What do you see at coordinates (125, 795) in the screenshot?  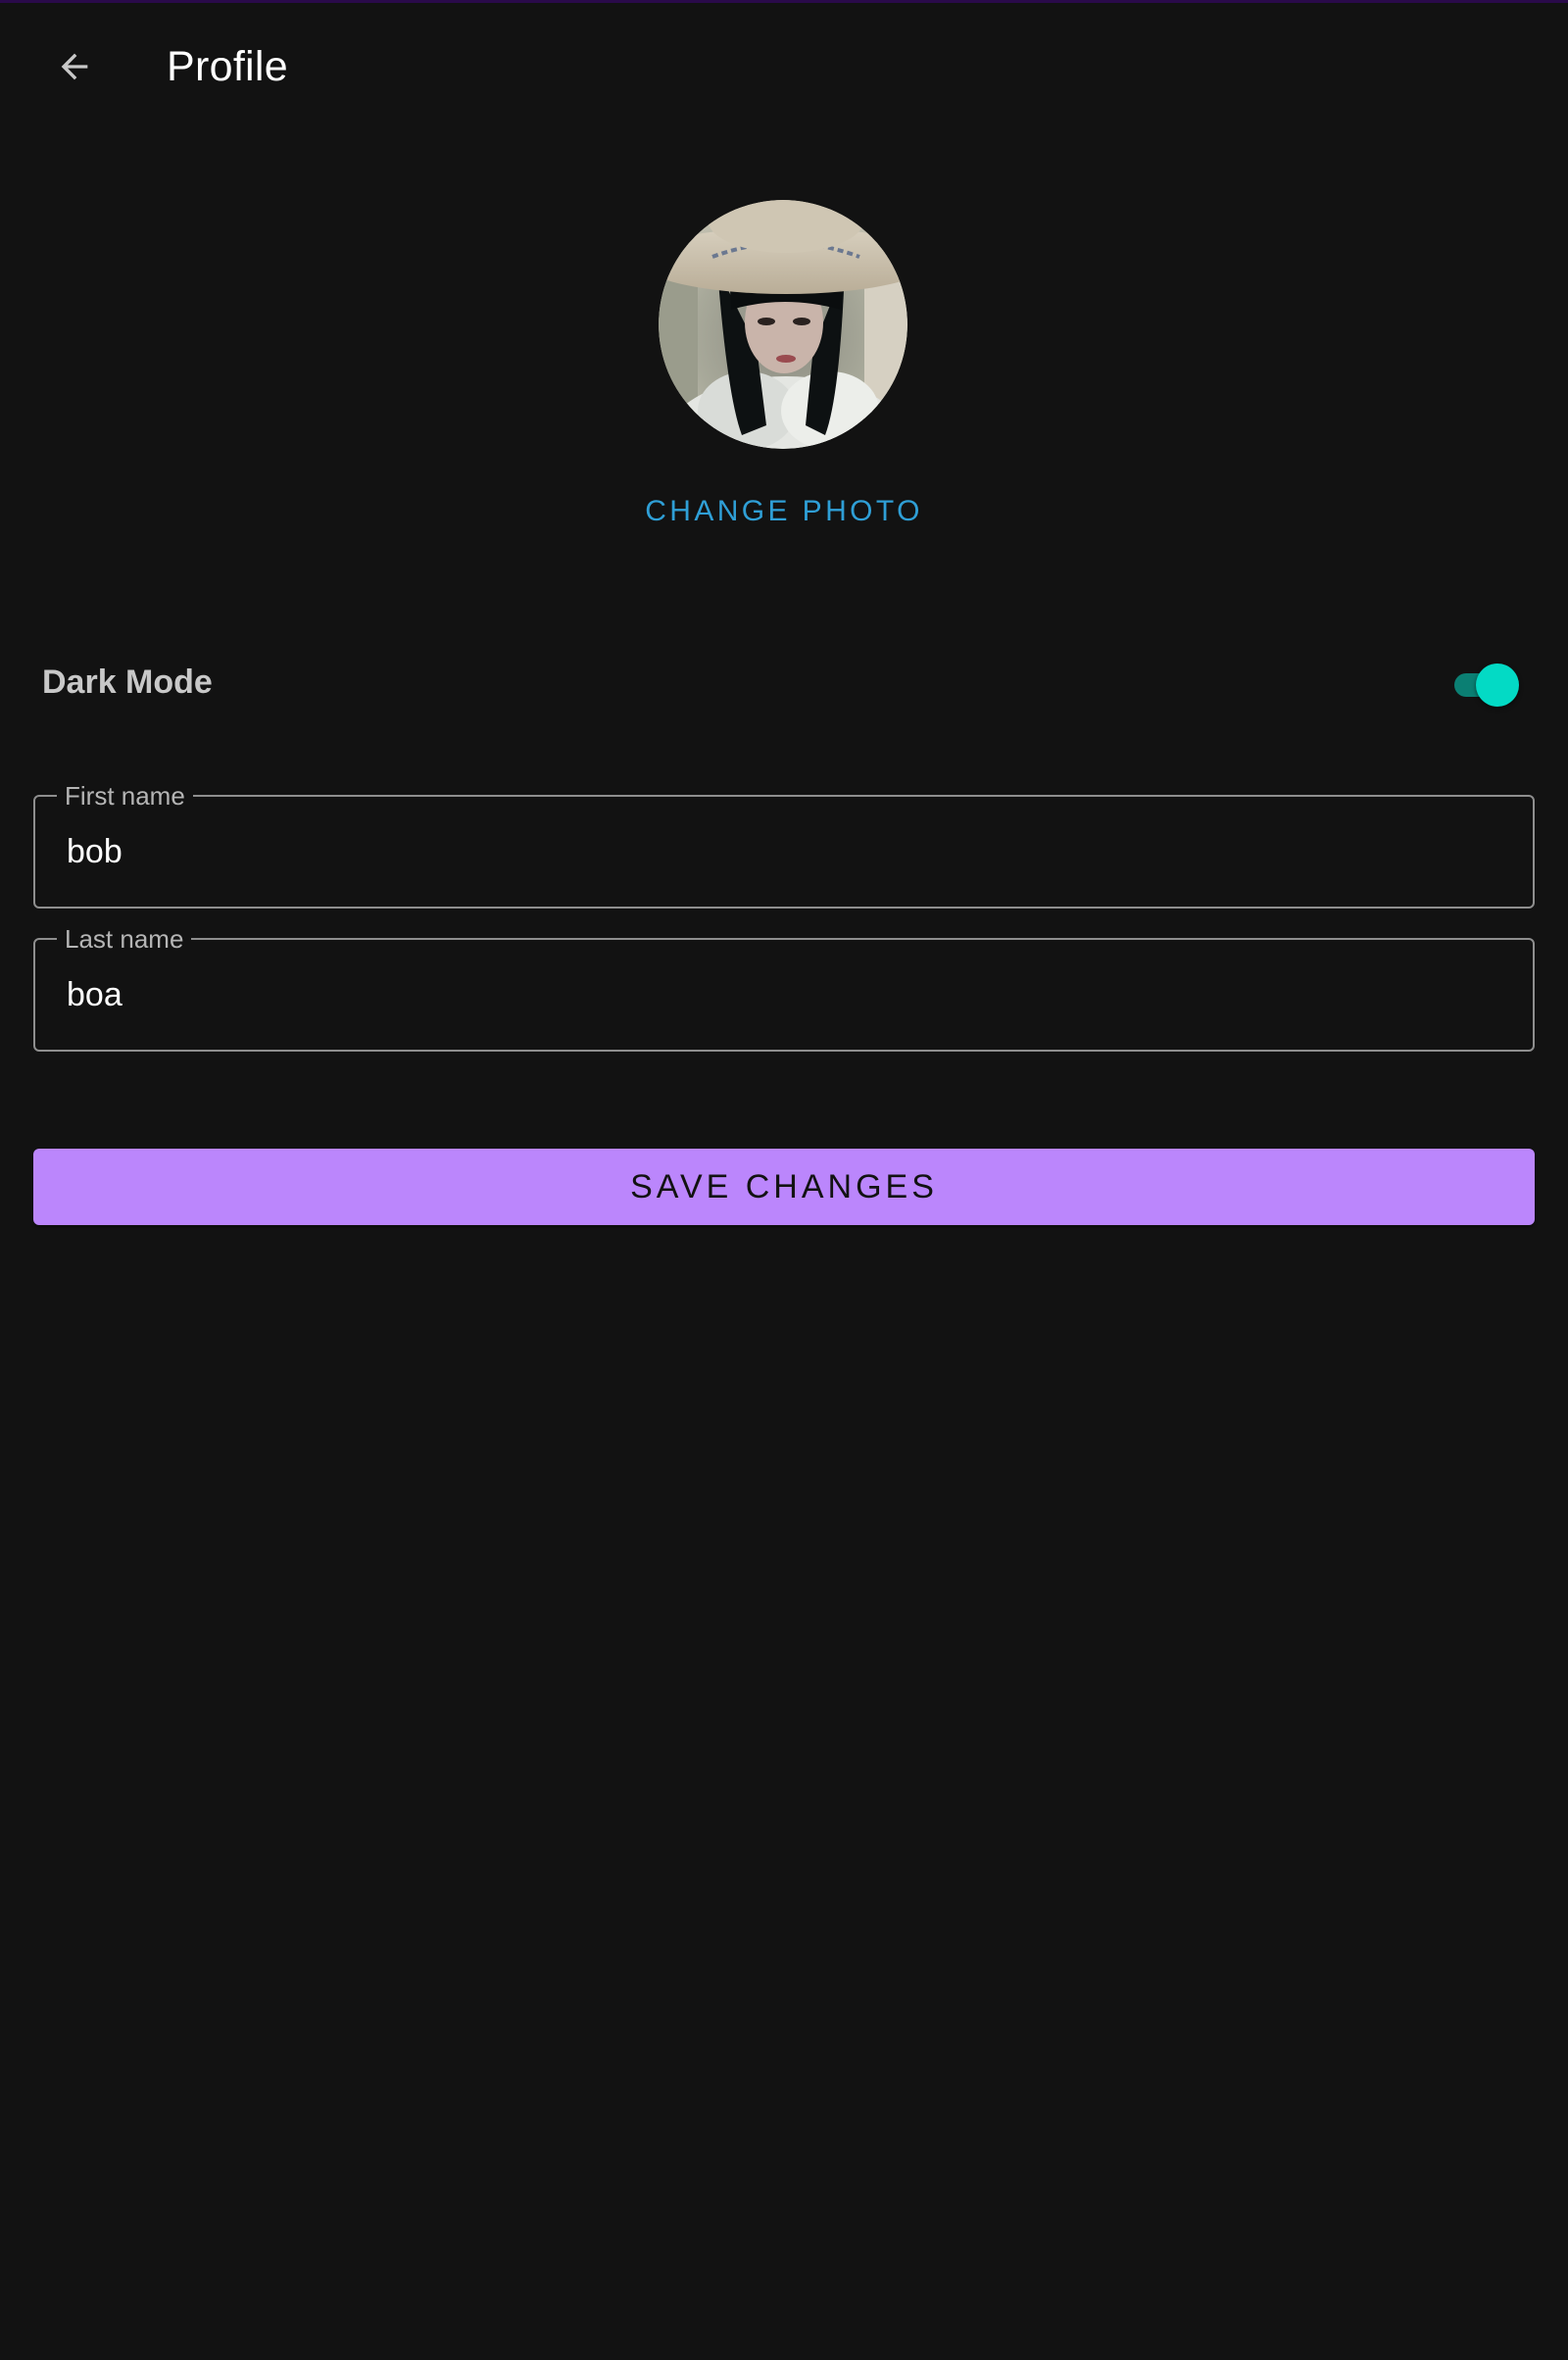 I see `first-name-label: First name` at bounding box center [125, 795].